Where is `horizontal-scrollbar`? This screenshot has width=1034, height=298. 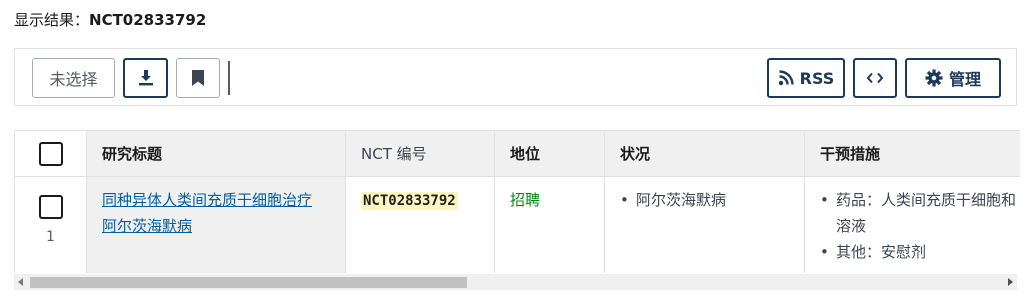 horizontal-scrollbar is located at coordinates (515, 282).